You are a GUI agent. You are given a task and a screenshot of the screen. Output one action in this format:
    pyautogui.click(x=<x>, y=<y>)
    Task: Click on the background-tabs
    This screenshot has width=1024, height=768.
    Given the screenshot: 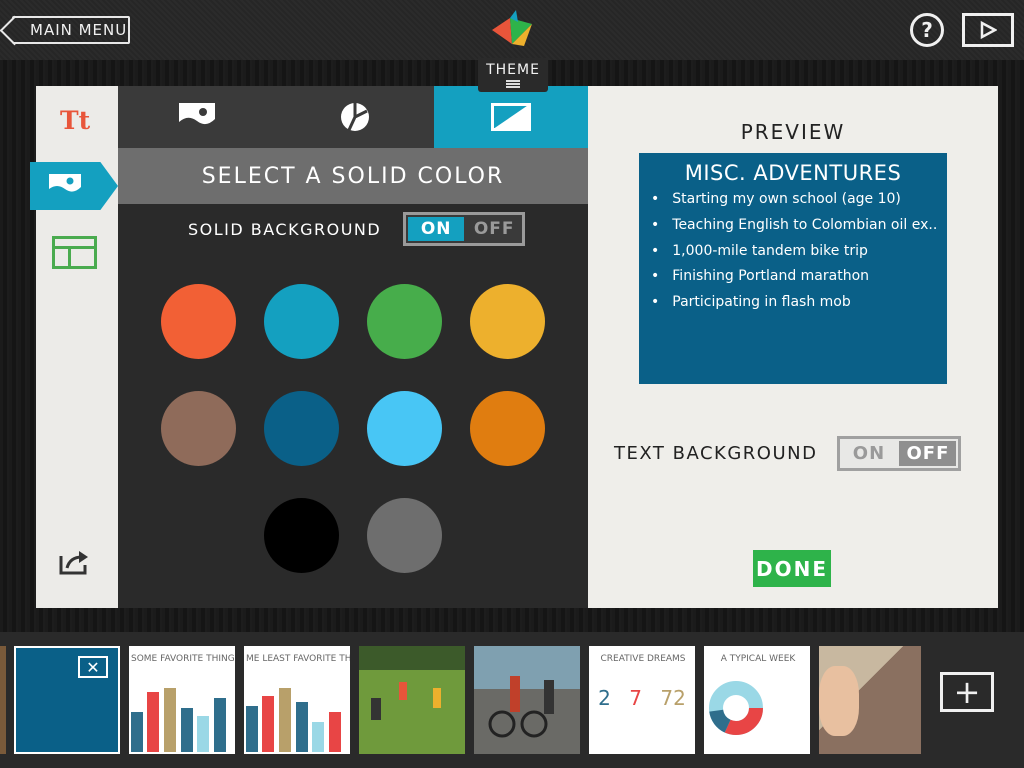 What is the action you would take?
    pyautogui.click(x=353, y=121)
    